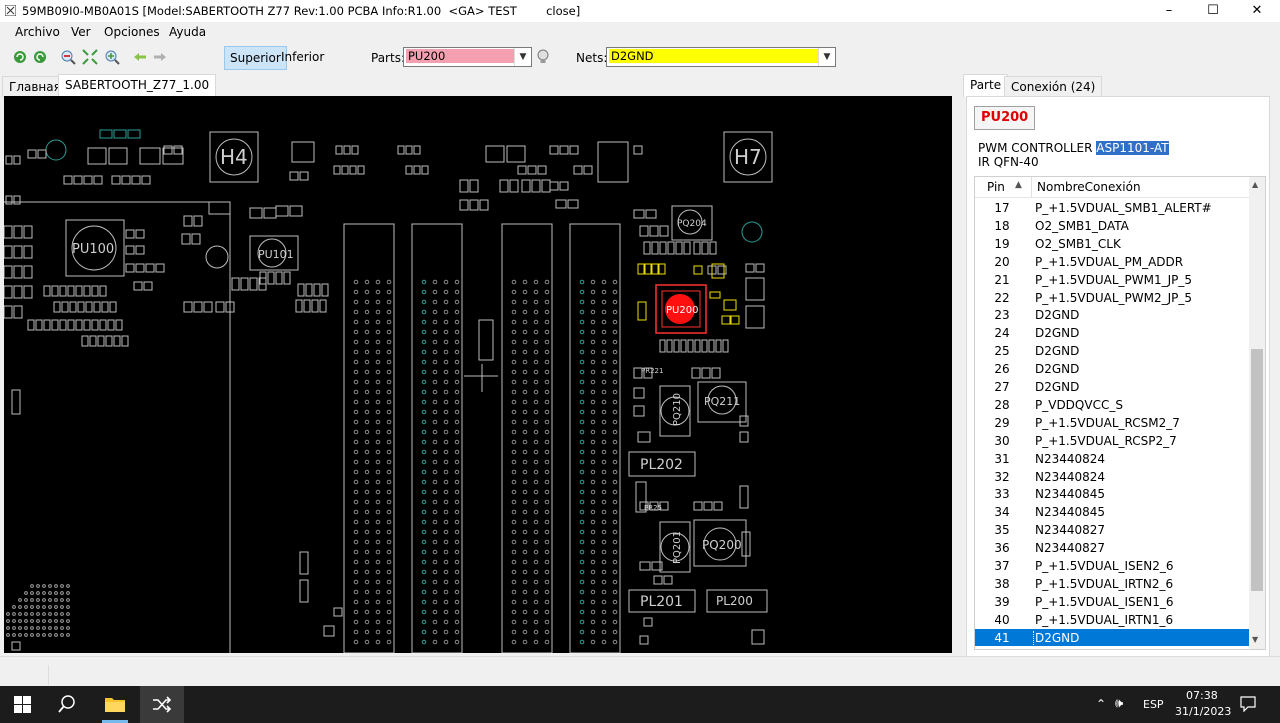  What do you see at coordinates (1112, 333) in the screenshot?
I see `table-row: 24 D2GND` at bounding box center [1112, 333].